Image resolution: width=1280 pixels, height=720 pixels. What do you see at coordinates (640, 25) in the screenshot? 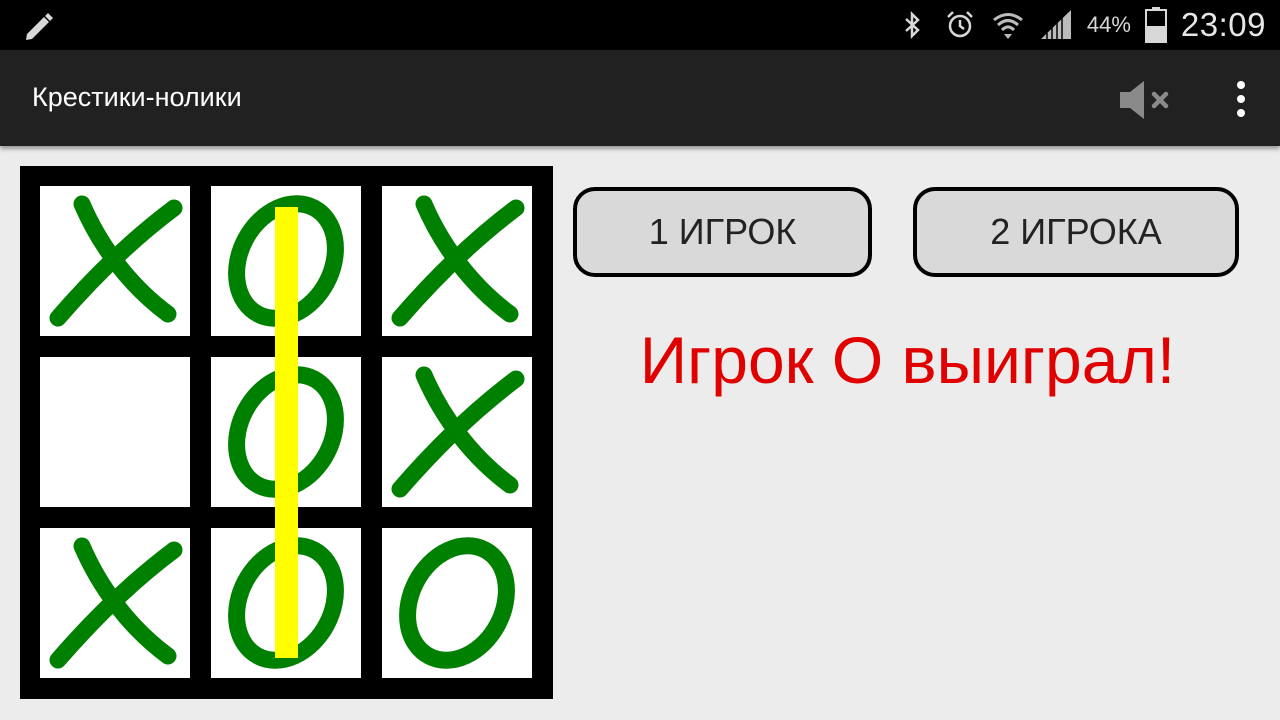
I see `status-bar: 44% 23:09` at bounding box center [640, 25].